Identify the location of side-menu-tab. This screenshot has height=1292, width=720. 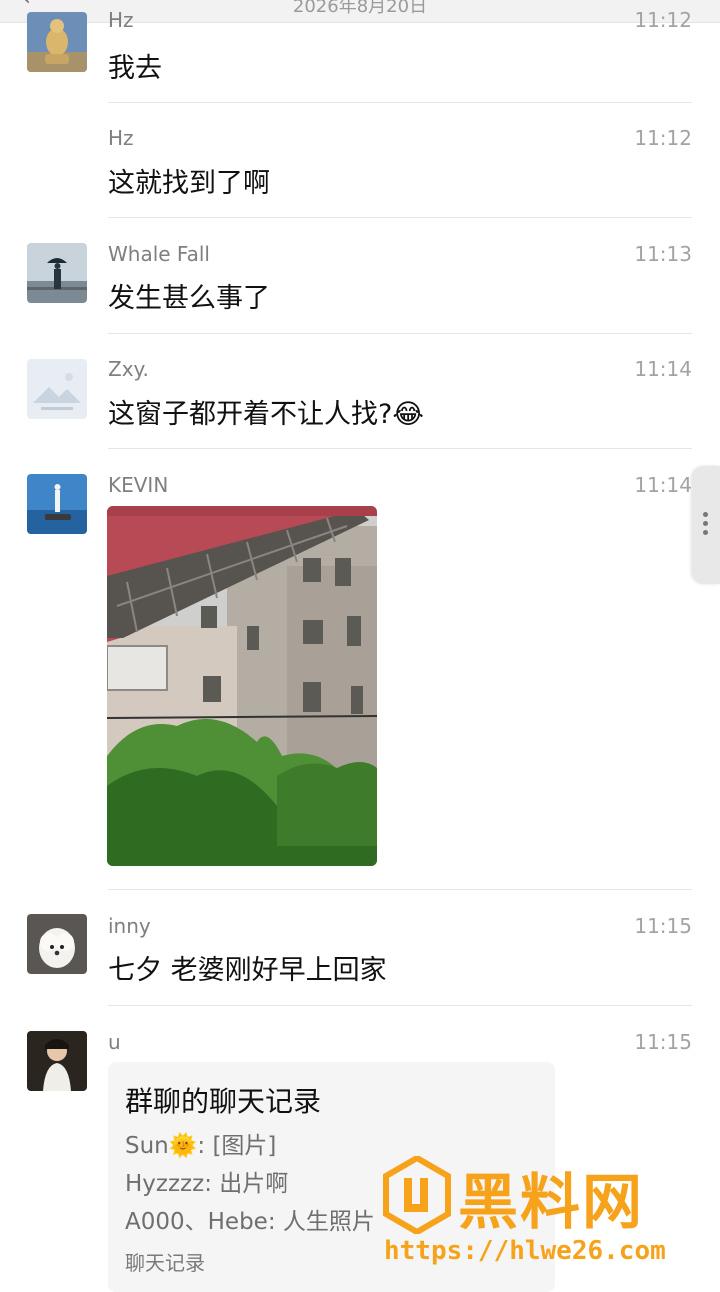
(706, 525).